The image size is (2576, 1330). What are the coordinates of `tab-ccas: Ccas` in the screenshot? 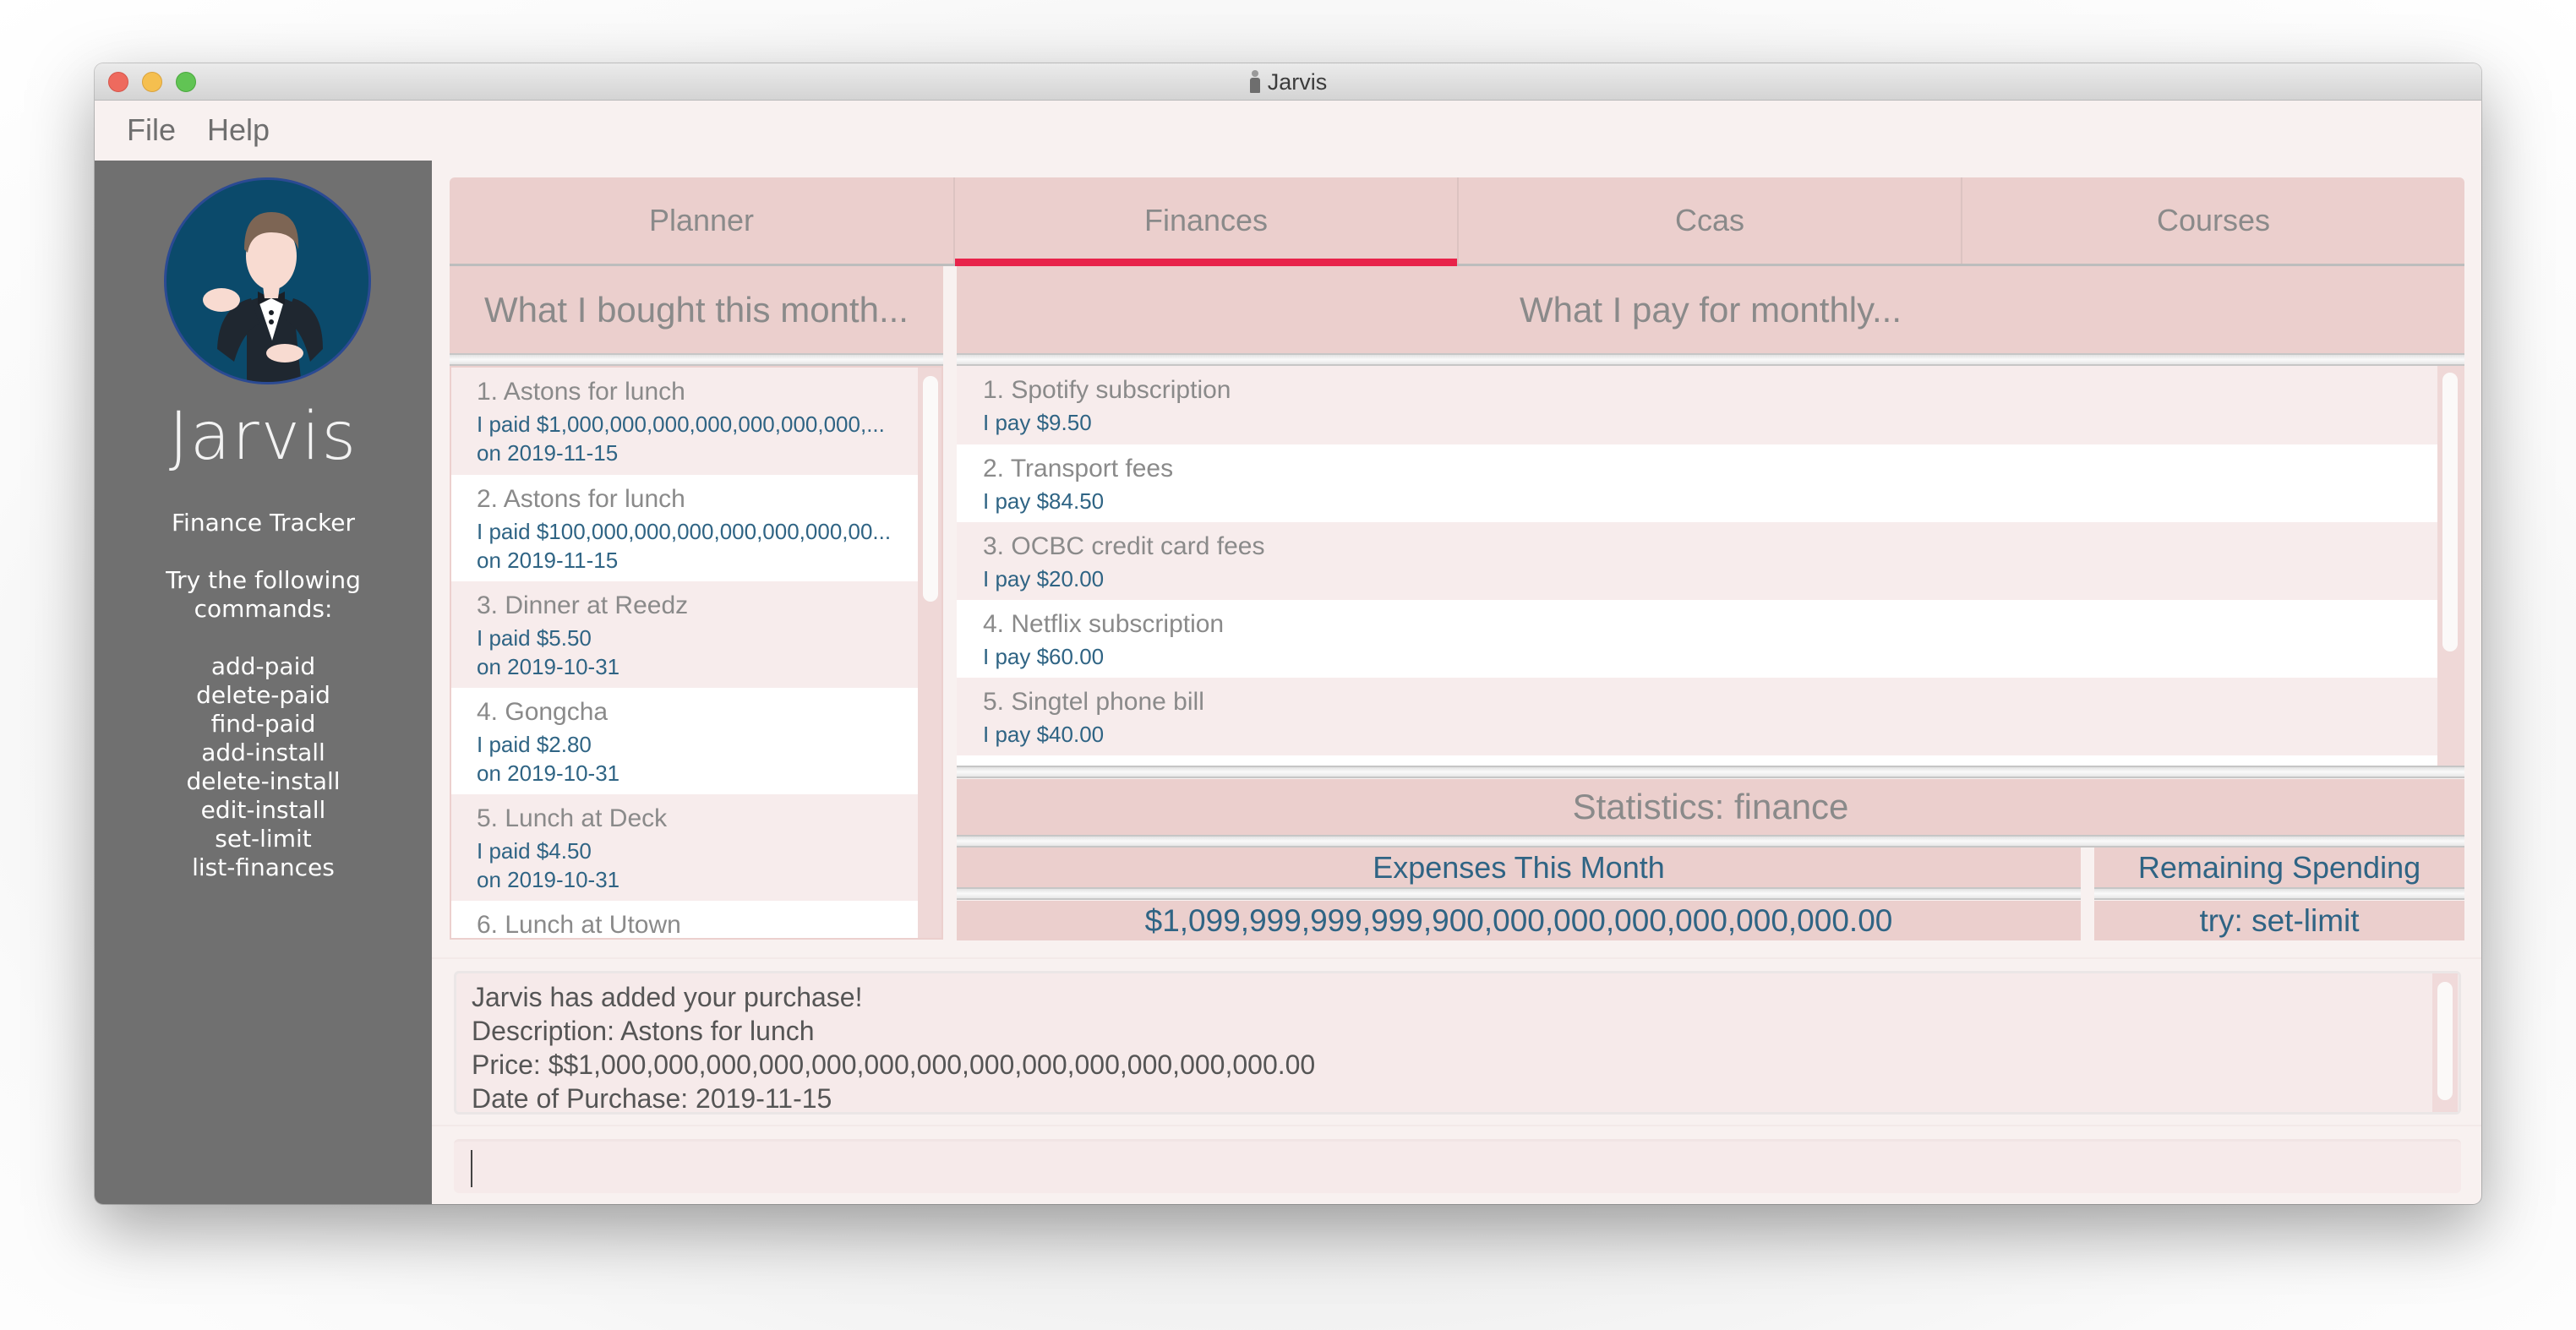 It's located at (1709, 220).